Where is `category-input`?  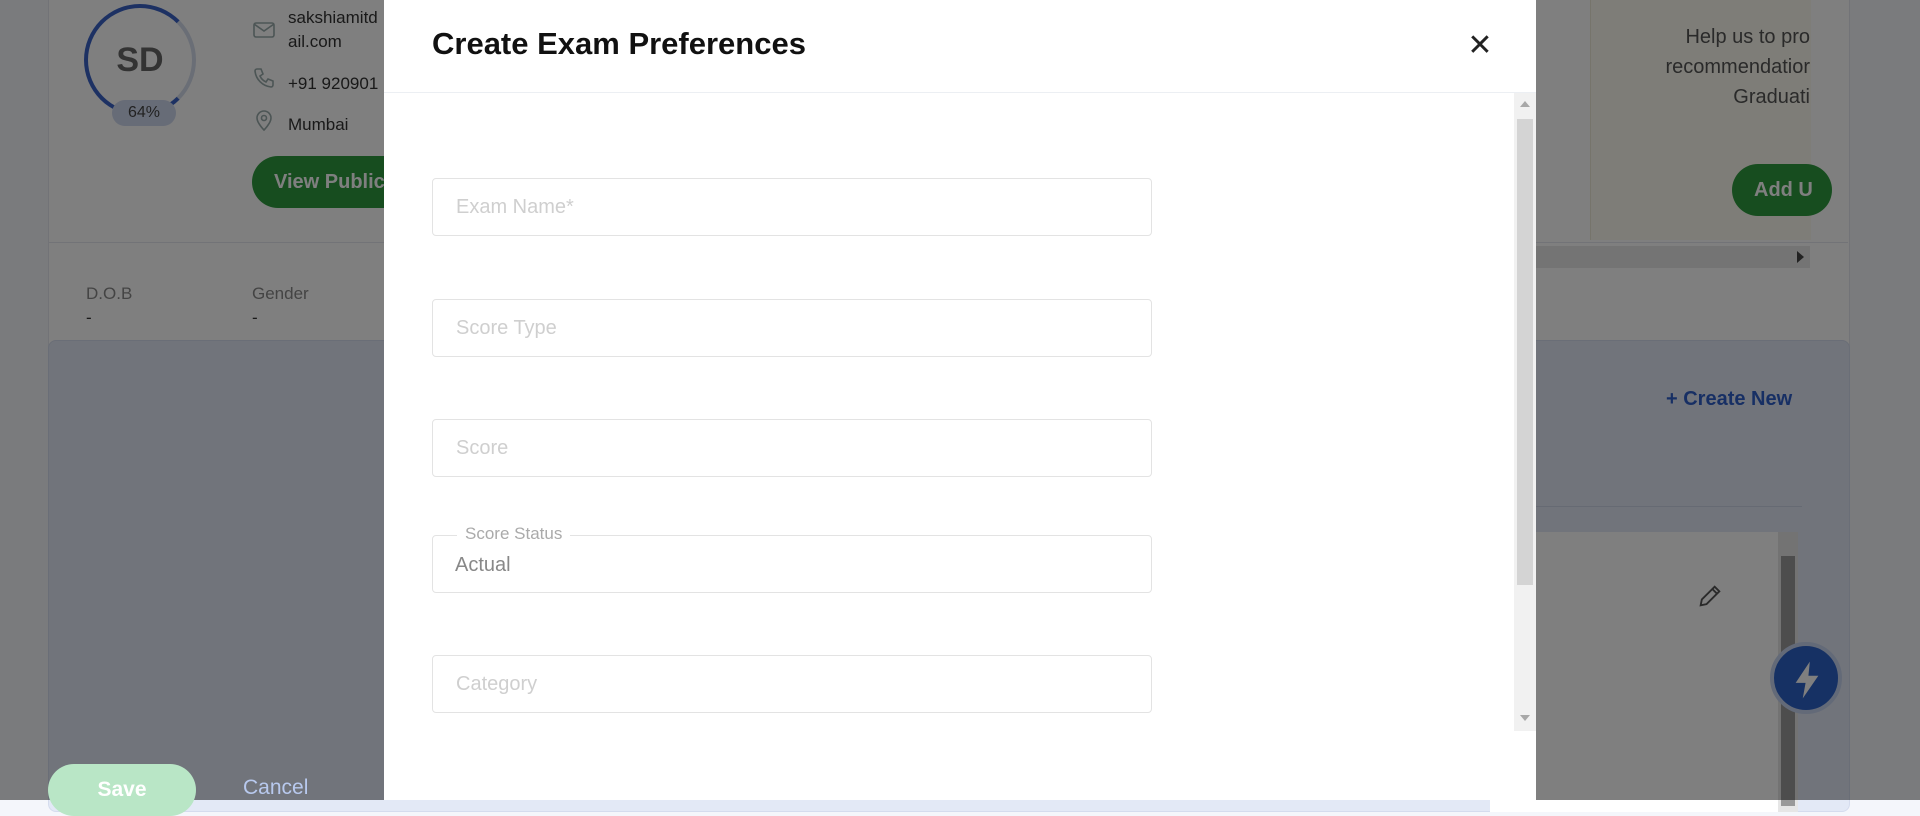
category-input is located at coordinates (792, 684).